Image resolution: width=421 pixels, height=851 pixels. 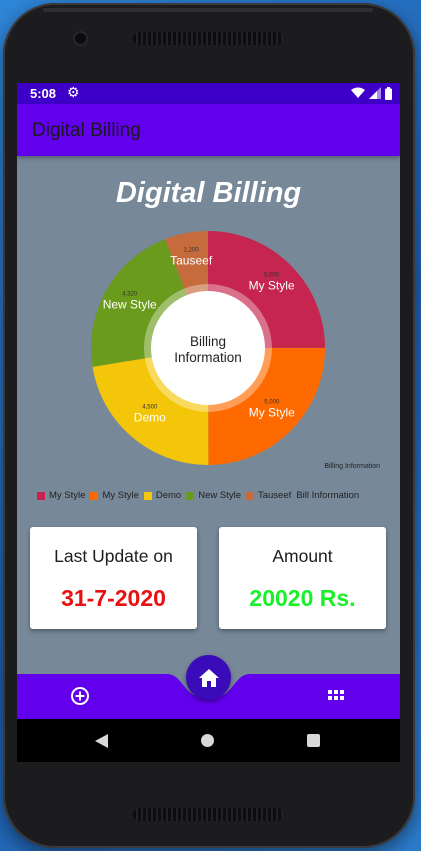 I want to click on chart-description: Billing Information, so click(x=352, y=466).